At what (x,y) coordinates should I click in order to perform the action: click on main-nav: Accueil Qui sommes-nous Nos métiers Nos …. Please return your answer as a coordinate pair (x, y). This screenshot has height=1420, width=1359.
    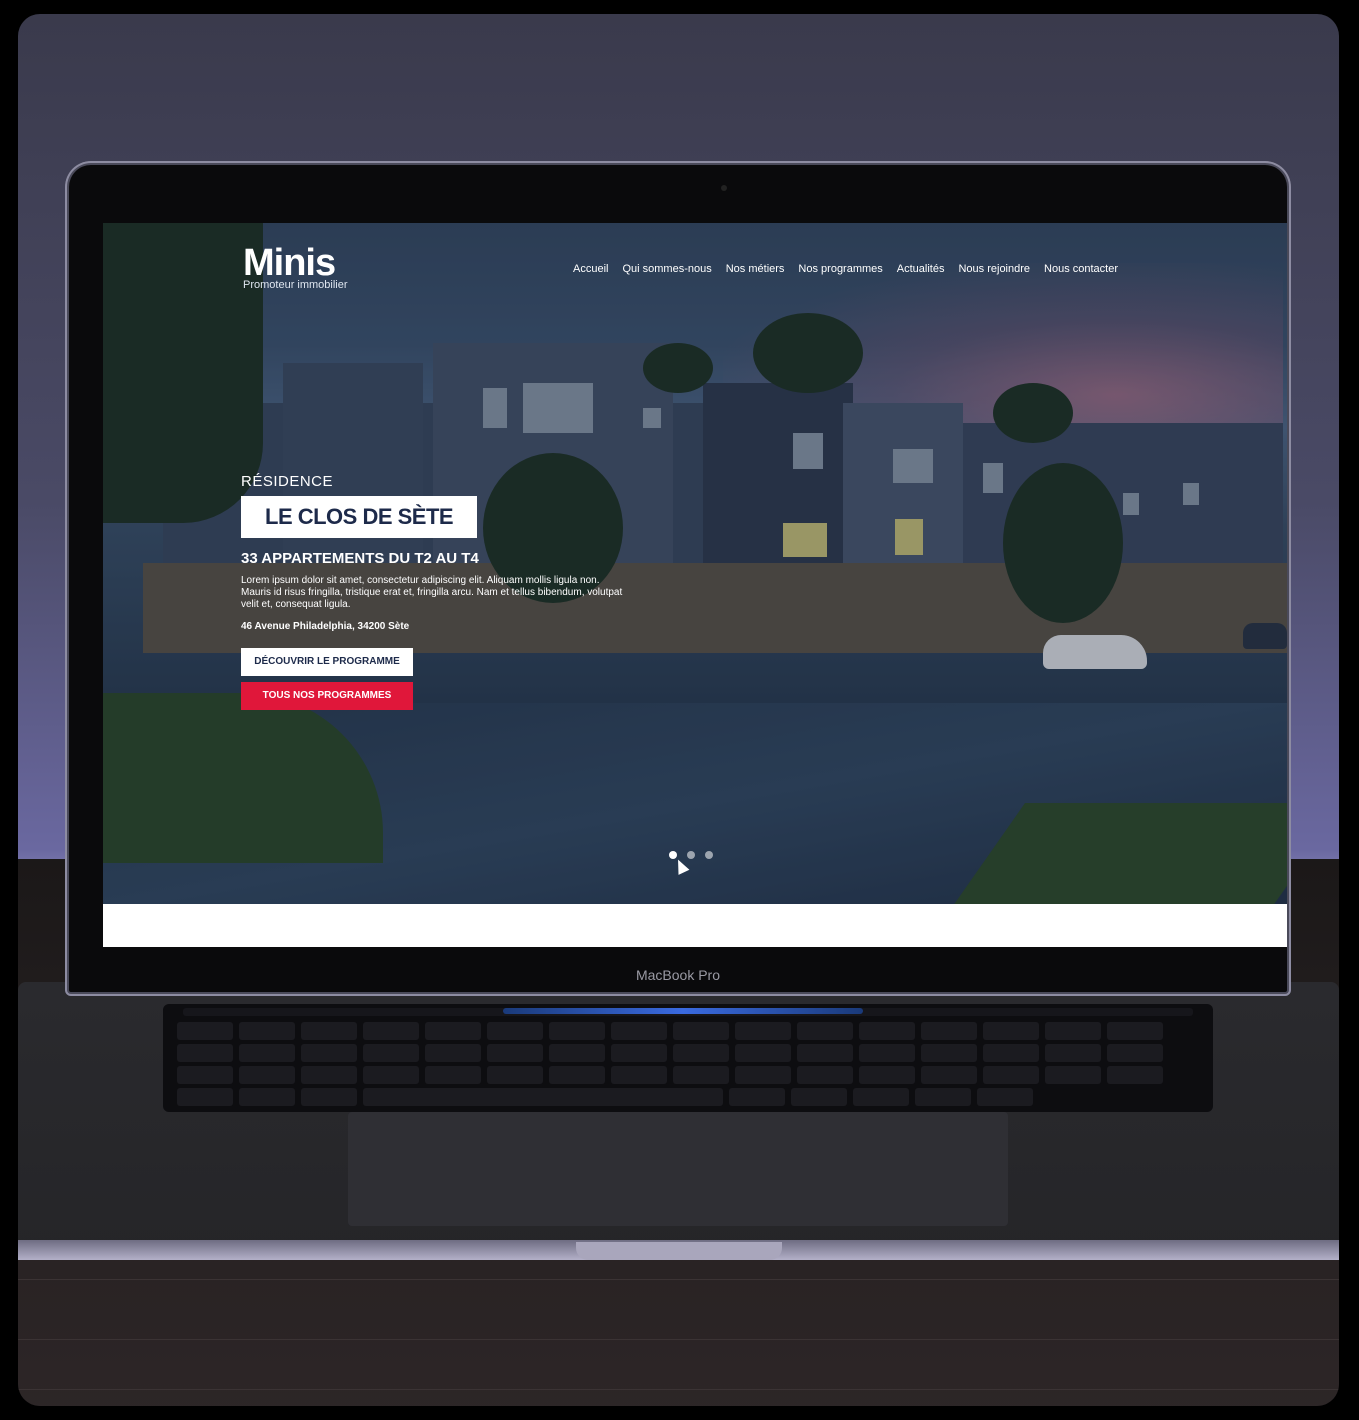
    Looking at the image, I should click on (845, 269).